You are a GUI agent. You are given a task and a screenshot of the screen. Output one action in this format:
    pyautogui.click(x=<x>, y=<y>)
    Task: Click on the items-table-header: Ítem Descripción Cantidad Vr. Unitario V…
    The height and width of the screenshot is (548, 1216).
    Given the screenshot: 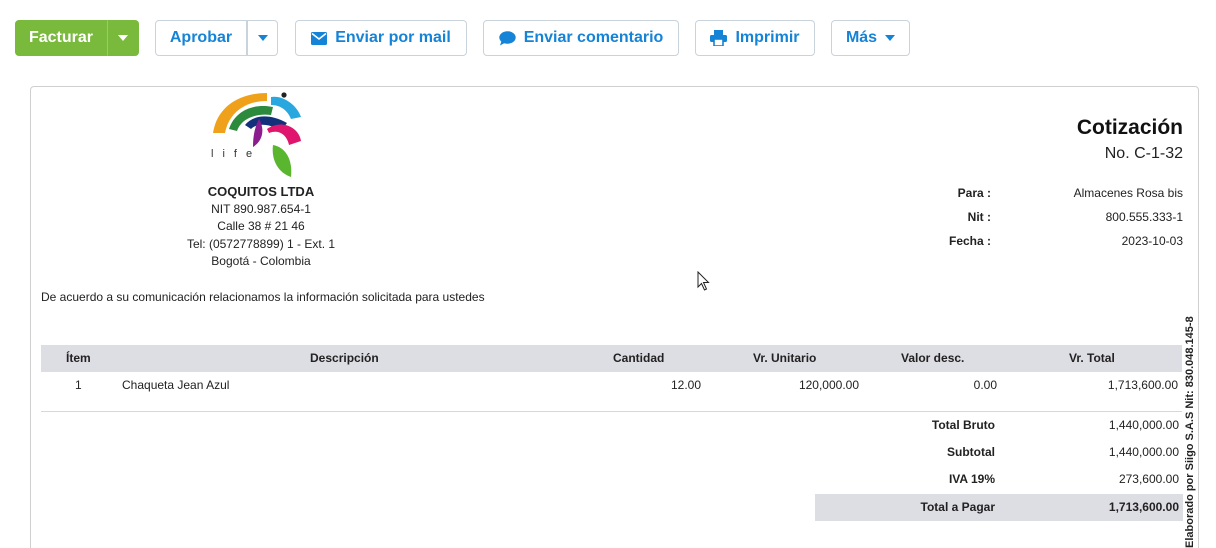 What is the action you would take?
    pyautogui.click(x=611, y=358)
    